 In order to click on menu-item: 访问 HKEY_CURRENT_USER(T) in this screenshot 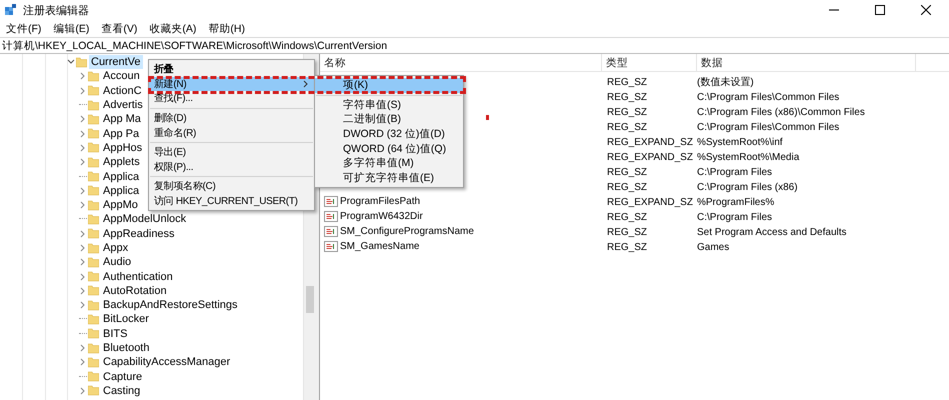, I will do `click(231, 201)`.